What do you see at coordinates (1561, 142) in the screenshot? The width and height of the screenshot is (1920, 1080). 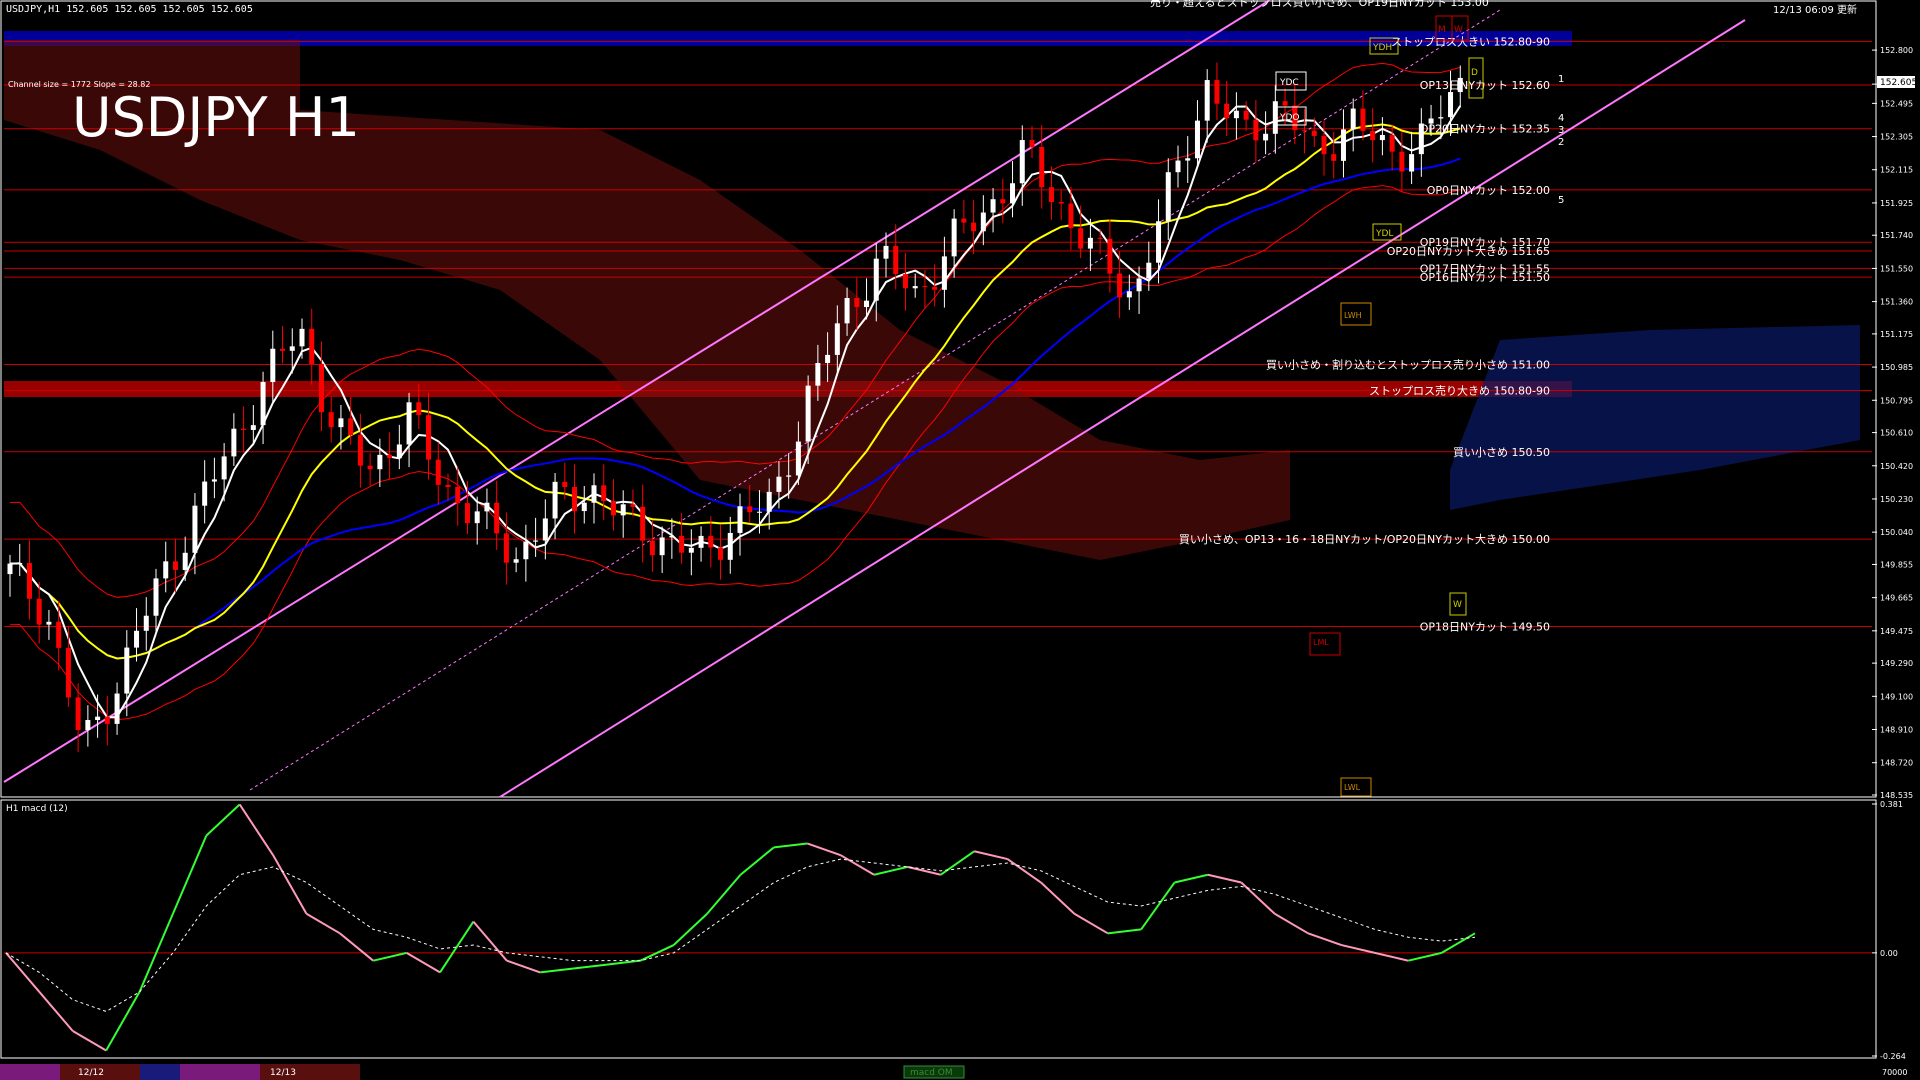 I see `channel-number-2: 2` at bounding box center [1561, 142].